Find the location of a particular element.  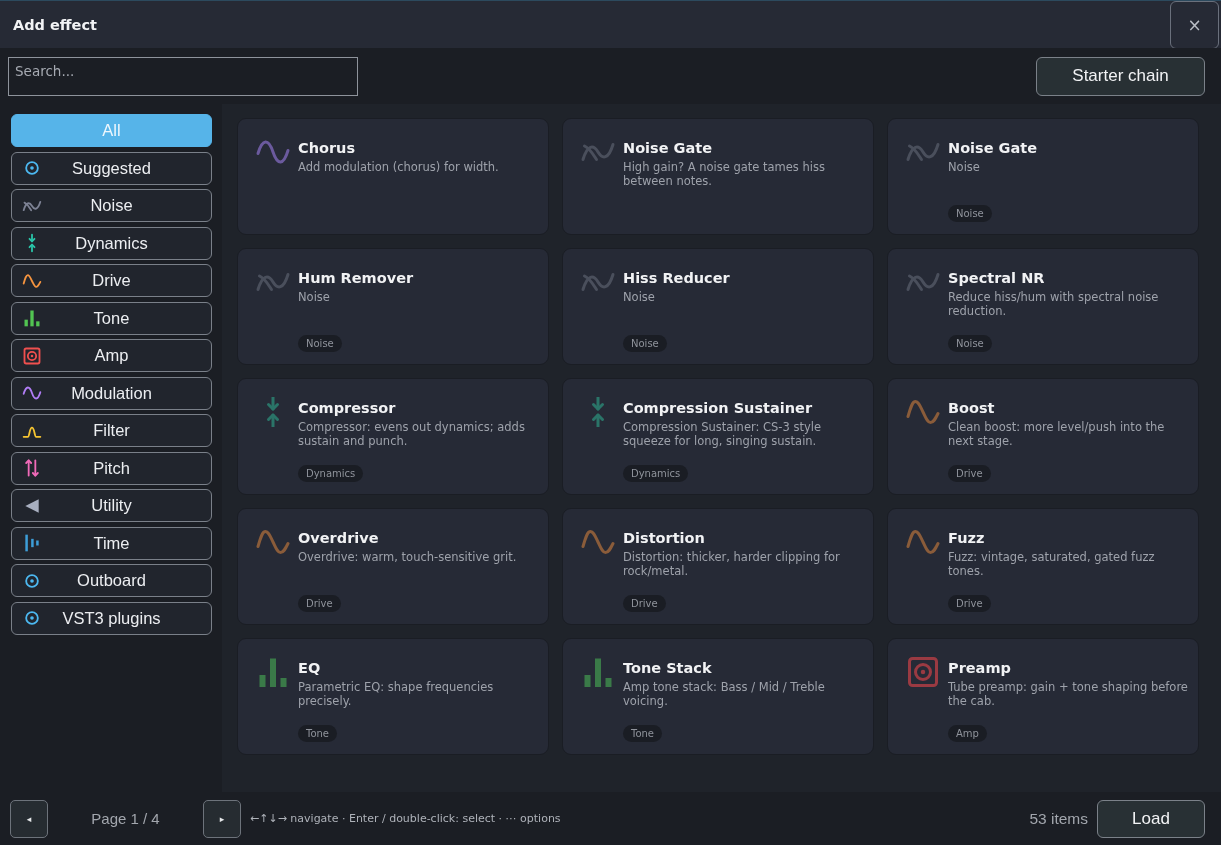

effect-card: Fuzz Fuzz: vintage, saturated, gated fuzz tones. Drive is located at coordinates (1043, 566).